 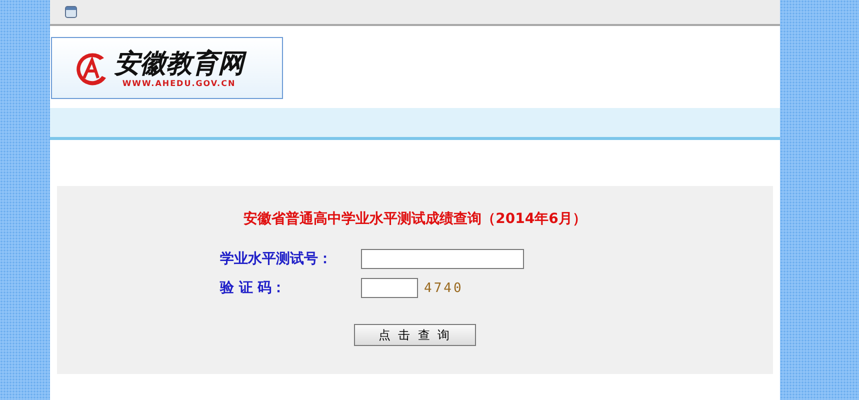 I want to click on captcha-code: 4740, so click(x=444, y=288).